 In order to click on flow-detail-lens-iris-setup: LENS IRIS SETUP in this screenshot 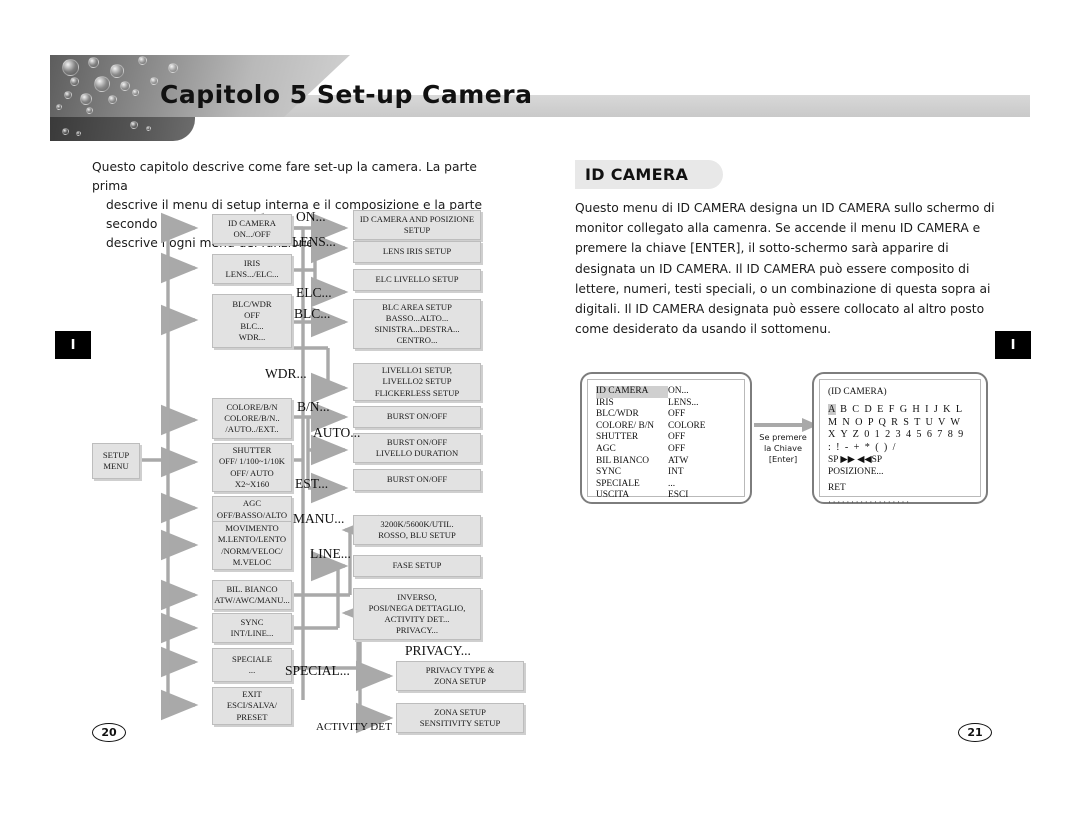, I will do `click(417, 252)`.